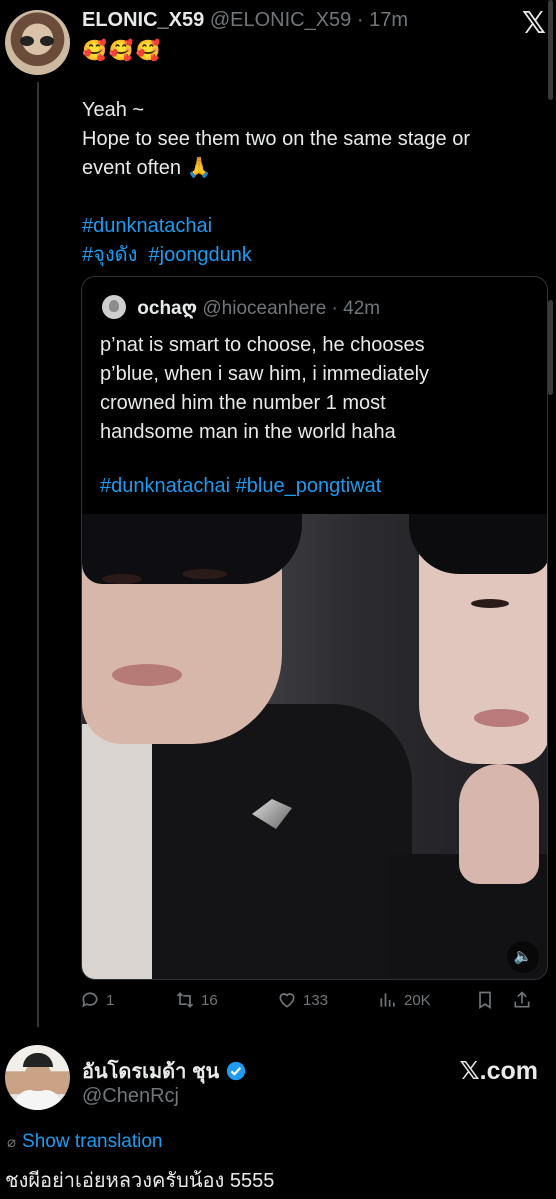  Describe the element at coordinates (167, 308) in the screenshot. I see `quote-author-name: ochaღ` at that location.